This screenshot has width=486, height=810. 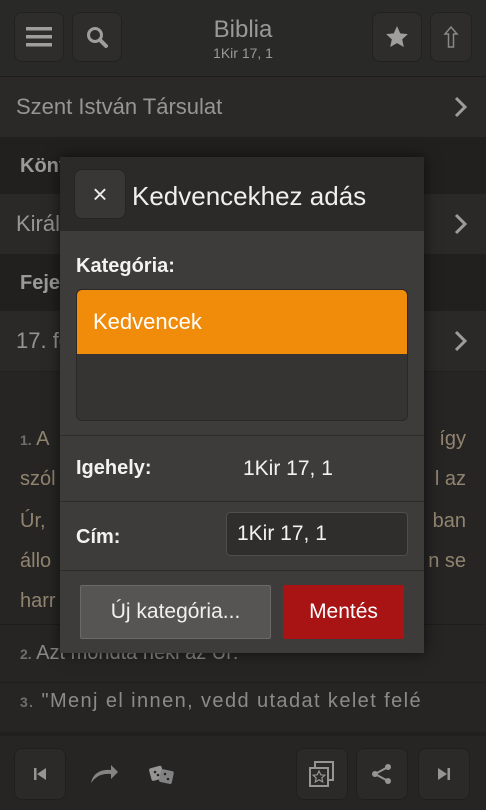 What do you see at coordinates (288, 468) in the screenshot?
I see `location-value: 1Kir 17, 1` at bounding box center [288, 468].